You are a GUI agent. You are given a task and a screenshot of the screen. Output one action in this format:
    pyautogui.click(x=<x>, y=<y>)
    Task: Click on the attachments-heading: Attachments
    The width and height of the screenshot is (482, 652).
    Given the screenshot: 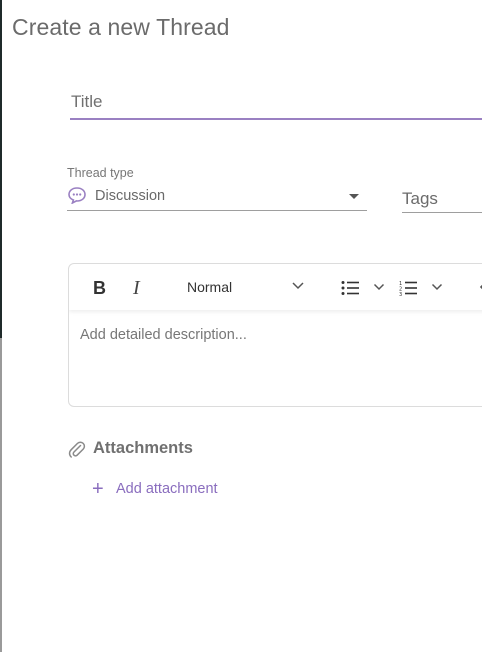 What is the action you would take?
    pyautogui.click(x=143, y=448)
    